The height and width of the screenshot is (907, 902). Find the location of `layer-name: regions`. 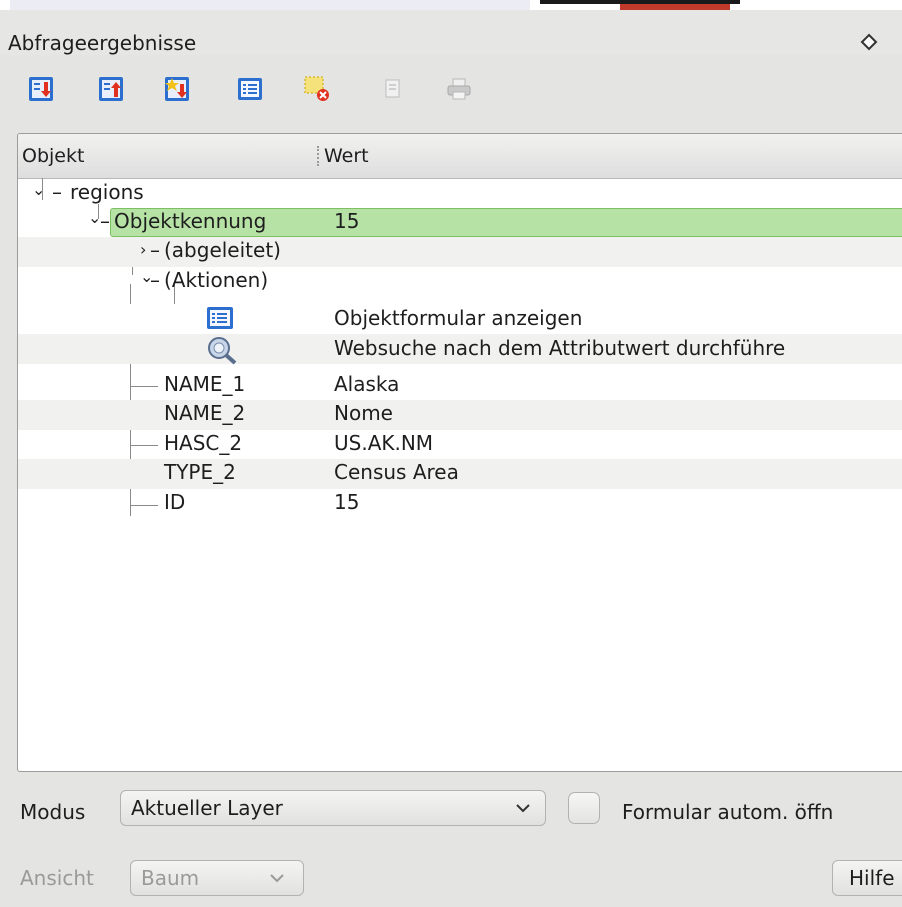

layer-name: regions is located at coordinates (107, 192).